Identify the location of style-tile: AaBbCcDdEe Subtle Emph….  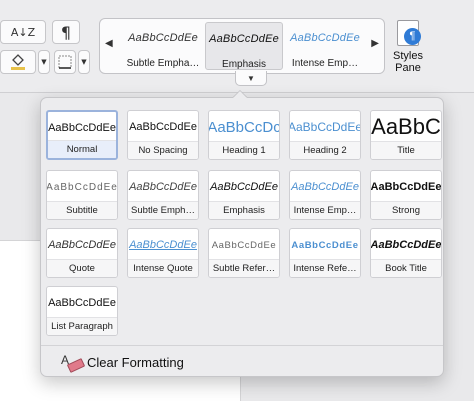
(163, 195).